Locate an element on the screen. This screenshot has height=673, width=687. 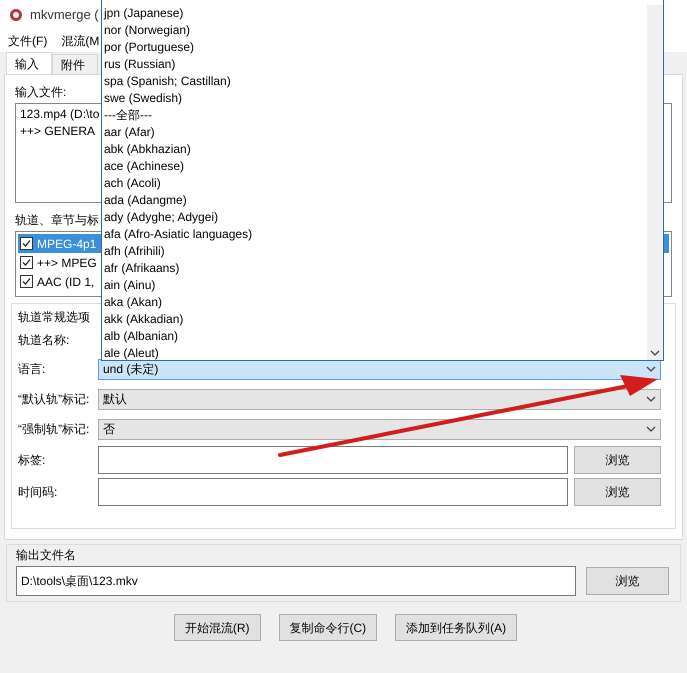
group-title: 轨道常规选项 is located at coordinates (54, 317).